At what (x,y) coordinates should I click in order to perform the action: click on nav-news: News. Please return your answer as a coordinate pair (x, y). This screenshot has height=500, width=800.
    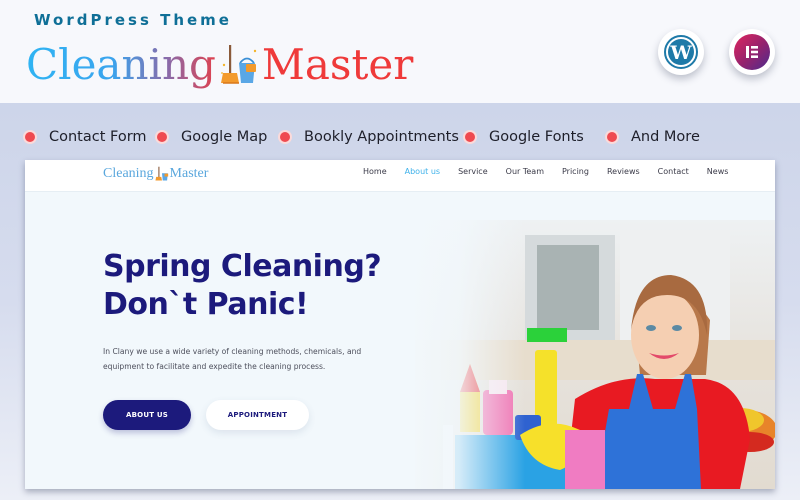
    Looking at the image, I should click on (718, 171).